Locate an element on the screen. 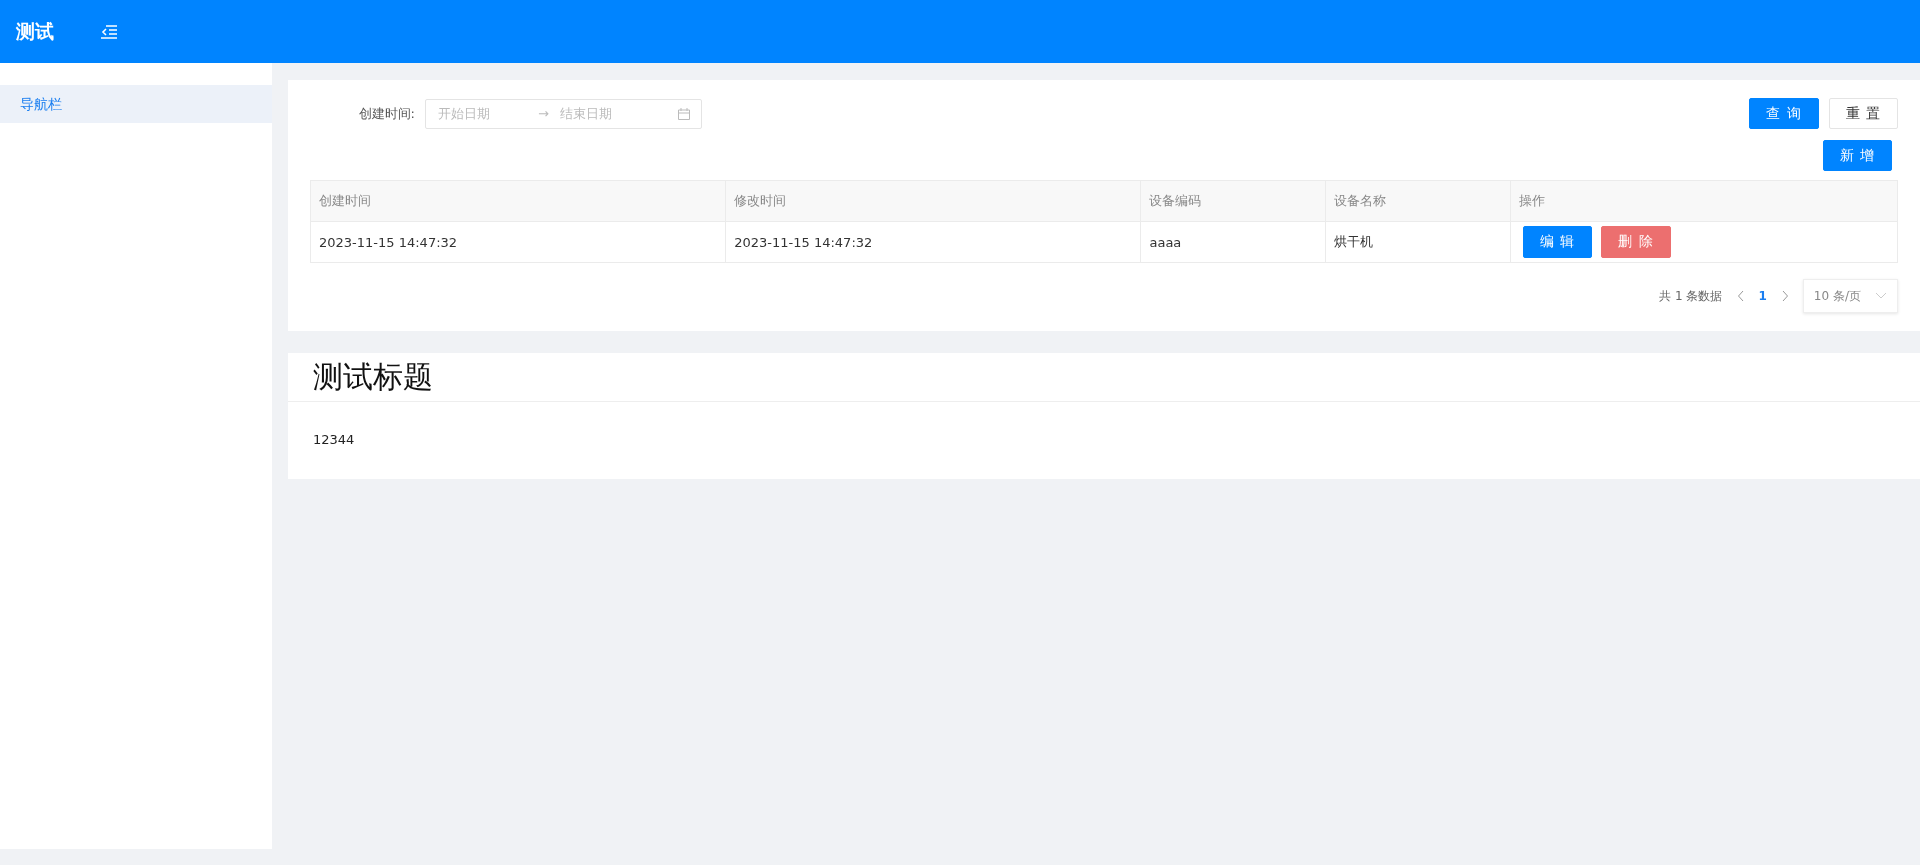 This screenshot has width=1920, height=865. column-header: 设备名称 is located at coordinates (1418, 201).